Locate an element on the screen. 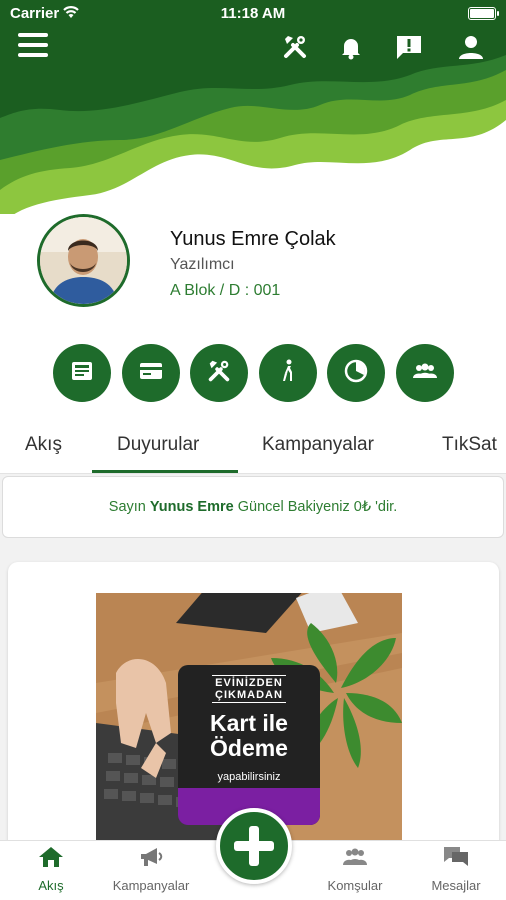 This screenshot has width=506, height=900. plus-icon is located at coordinates (254, 846).